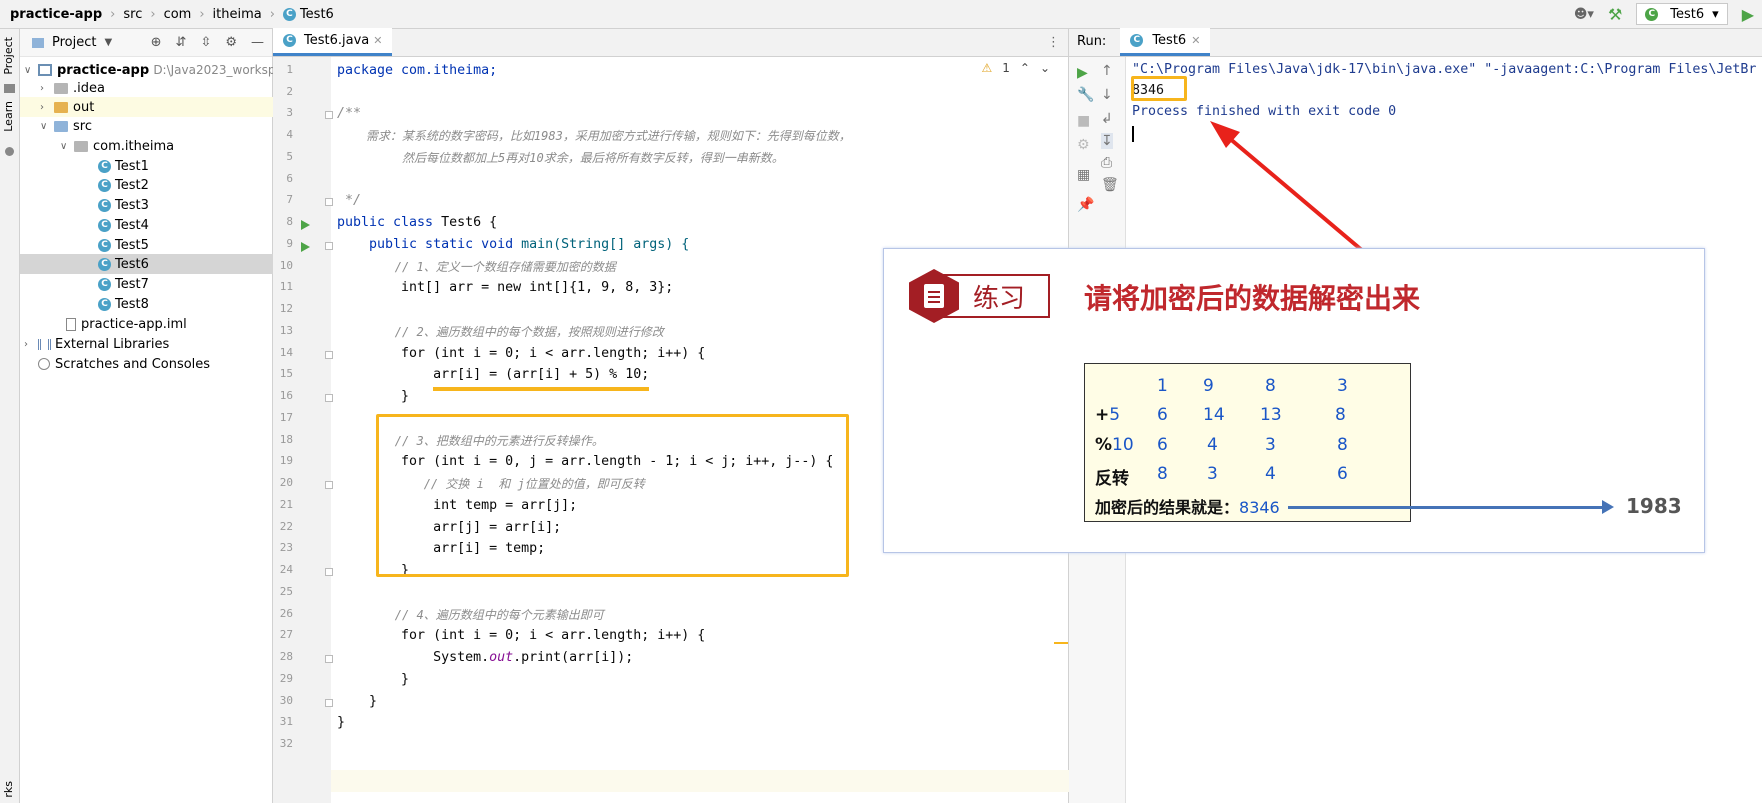 This screenshot has width=1762, height=803. I want to click on table-row-label: 反转, so click(1112, 479).